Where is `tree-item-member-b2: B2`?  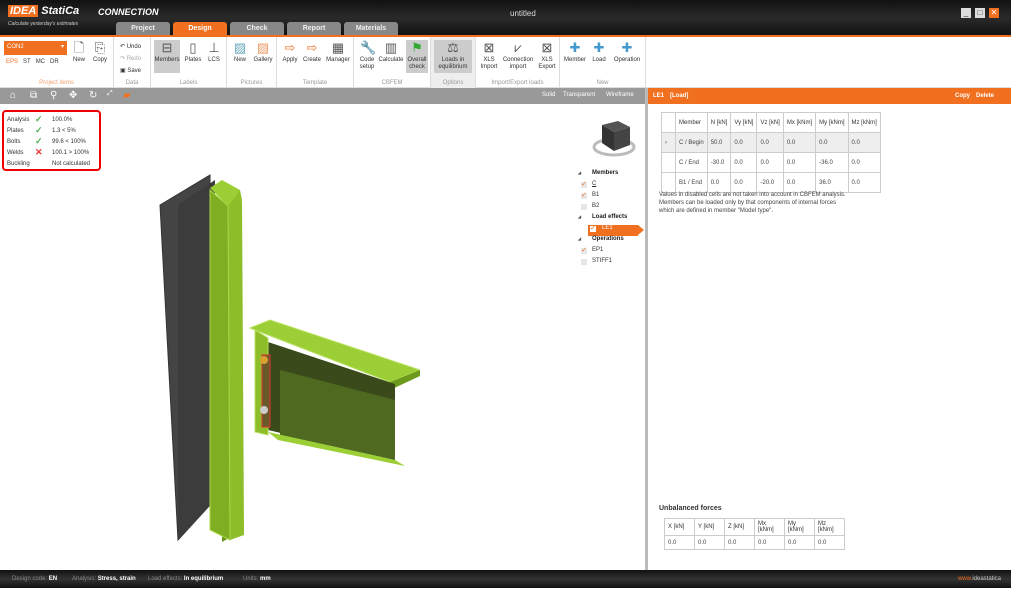
tree-item-member-b2: B2 is located at coordinates (608, 208).